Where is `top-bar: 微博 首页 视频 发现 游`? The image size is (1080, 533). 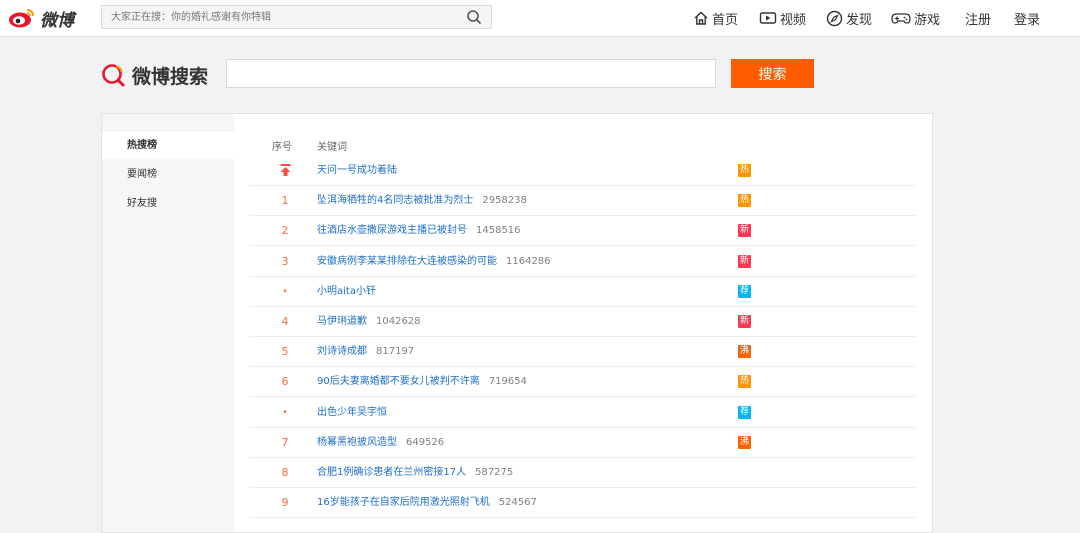
top-bar: 微博 首页 视频 发现 游 is located at coordinates (540, 18).